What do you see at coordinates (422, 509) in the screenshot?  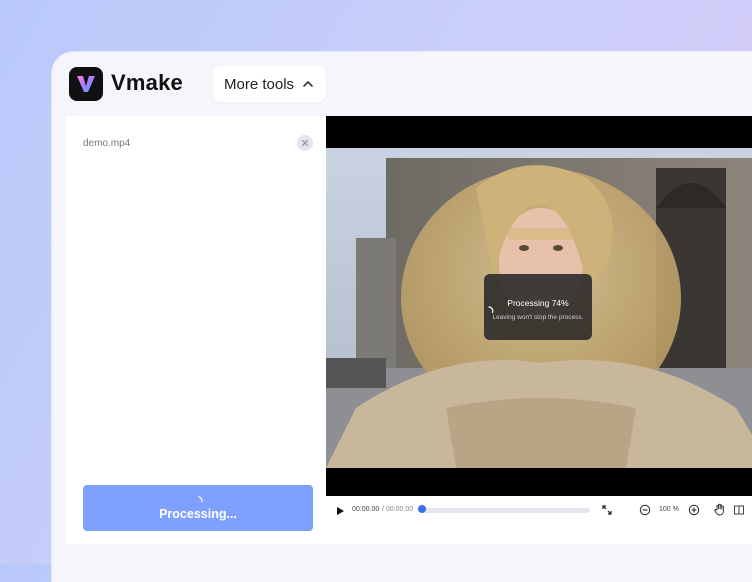 I see `seek-handle` at bounding box center [422, 509].